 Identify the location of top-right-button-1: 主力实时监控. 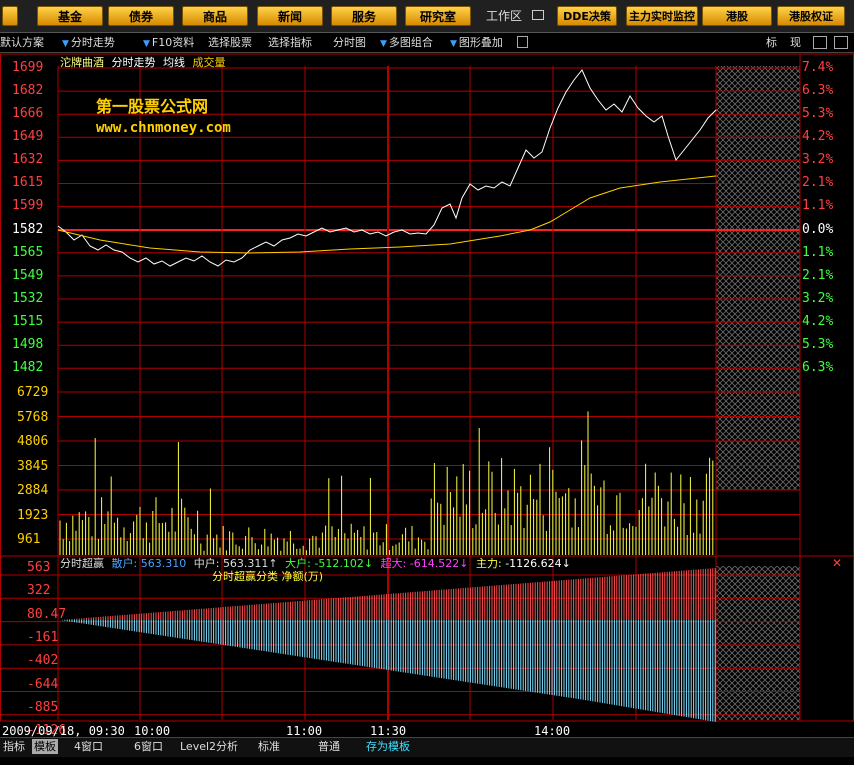
(662, 16).